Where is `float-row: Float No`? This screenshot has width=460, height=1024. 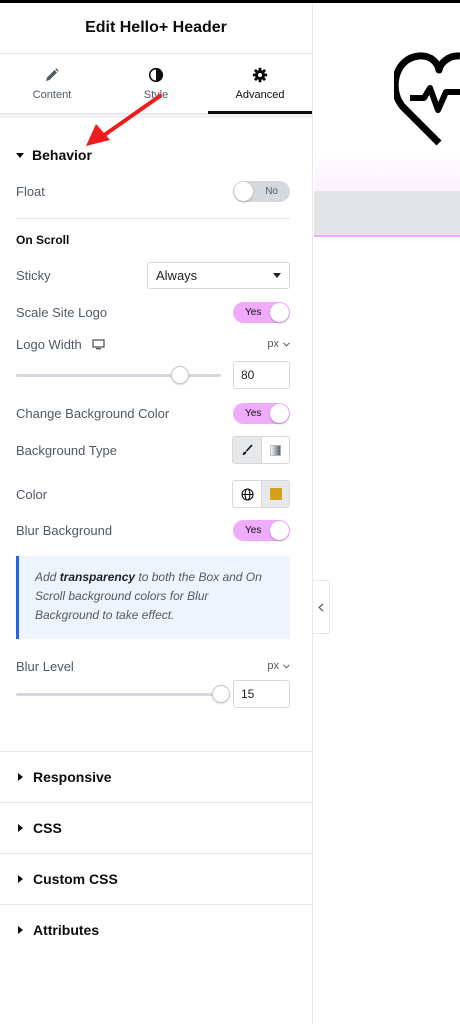
float-row: Float No is located at coordinates (156, 191).